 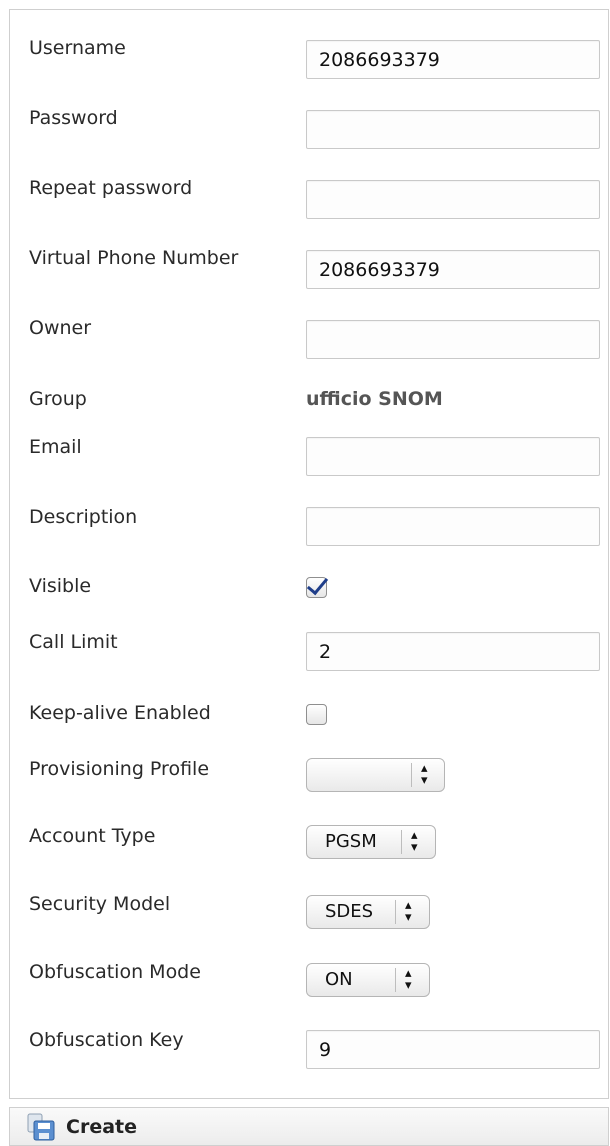 What do you see at coordinates (92, 836) in the screenshot?
I see `account-type-label: Account Type` at bounding box center [92, 836].